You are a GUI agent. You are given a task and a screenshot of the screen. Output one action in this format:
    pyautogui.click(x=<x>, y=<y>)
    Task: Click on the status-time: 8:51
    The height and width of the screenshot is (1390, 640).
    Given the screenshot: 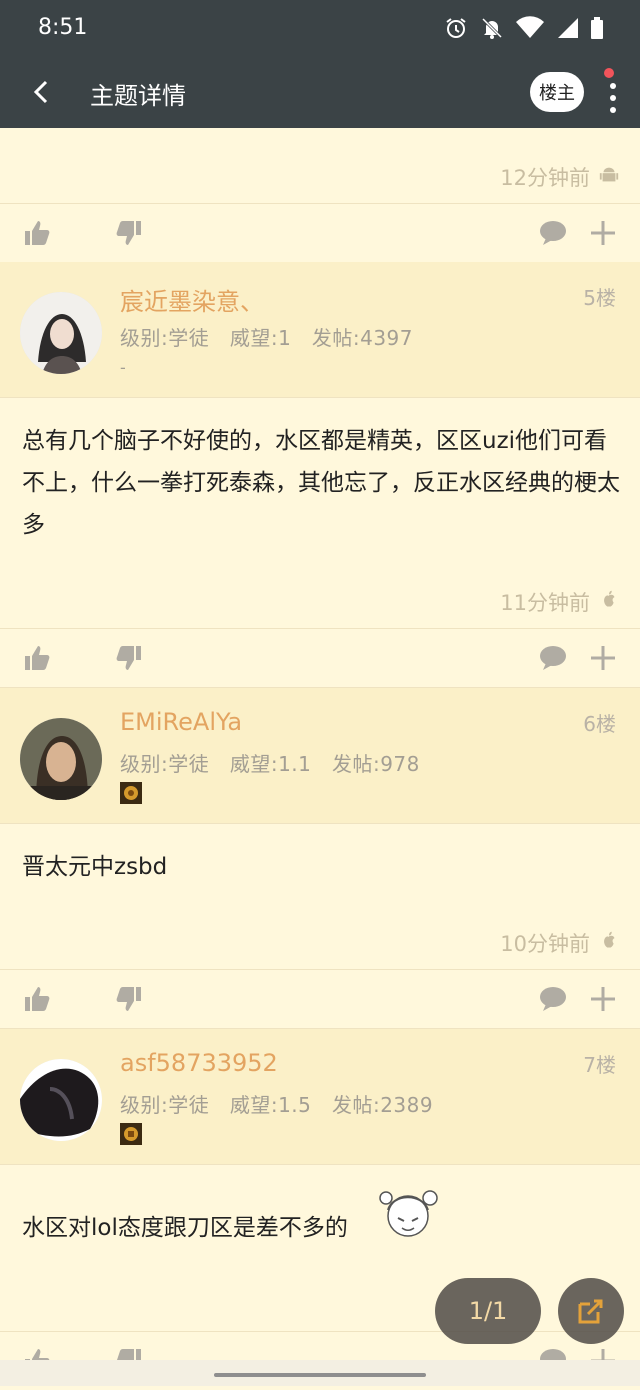 What is the action you would take?
    pyautogui.click(x=63, y=27)
    